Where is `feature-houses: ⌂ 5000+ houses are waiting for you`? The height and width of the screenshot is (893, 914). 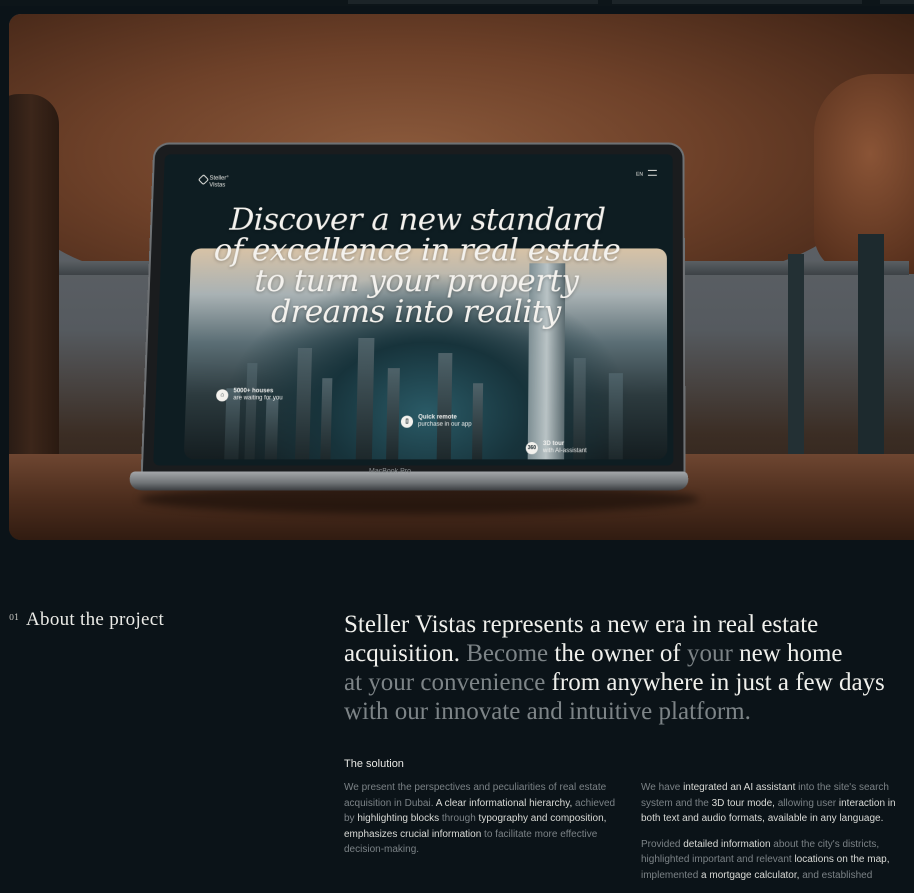
feature-houses: ⌂ 5000+ houses are waiting for you is located at coordinates (249, 395).